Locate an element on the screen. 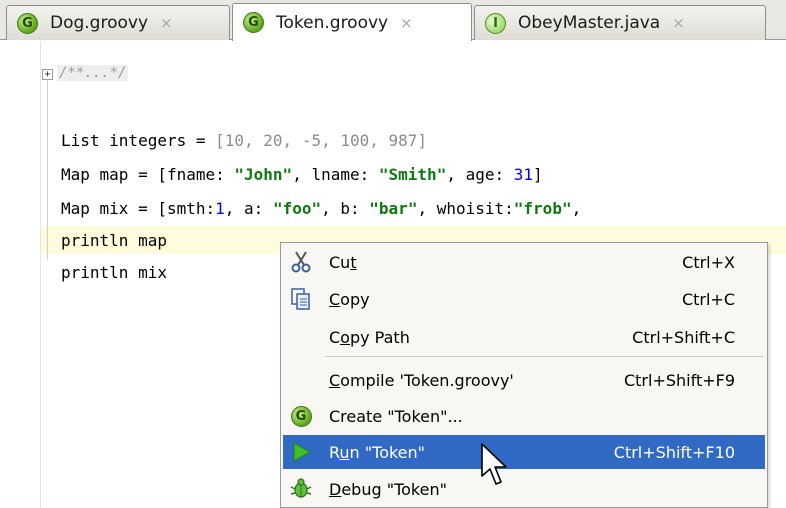 This screenshot has height=508, width=786. tab-label: Token.groovy is located at coordinates (332, 22).